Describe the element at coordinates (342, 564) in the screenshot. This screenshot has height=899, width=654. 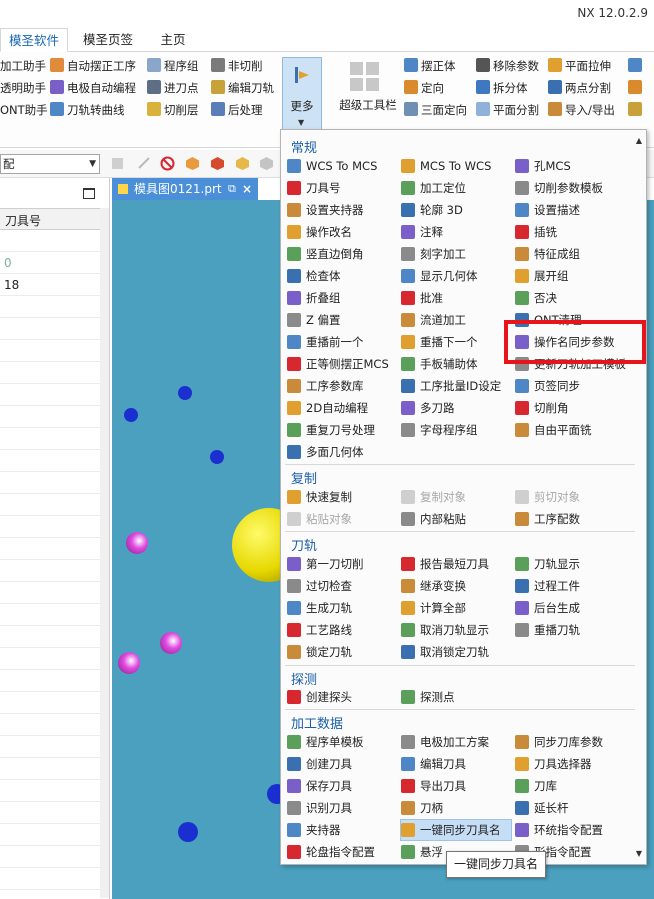
I see `menu-item-toolpath-0-0: 第一刀切削` at that location.